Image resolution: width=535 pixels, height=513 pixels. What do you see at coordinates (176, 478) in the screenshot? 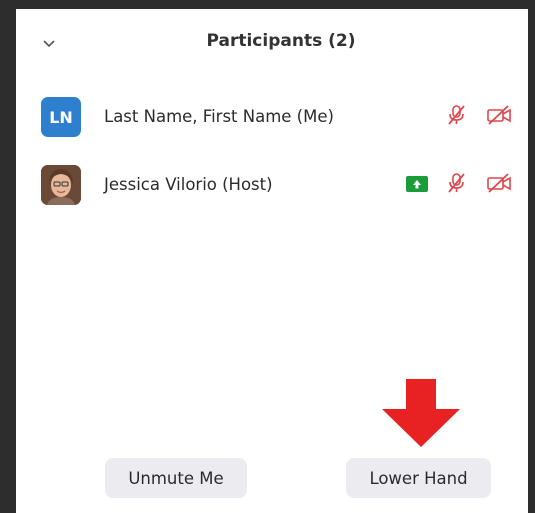
I see `unmute-button: Unmute Me` at bounding box center [176, 478].